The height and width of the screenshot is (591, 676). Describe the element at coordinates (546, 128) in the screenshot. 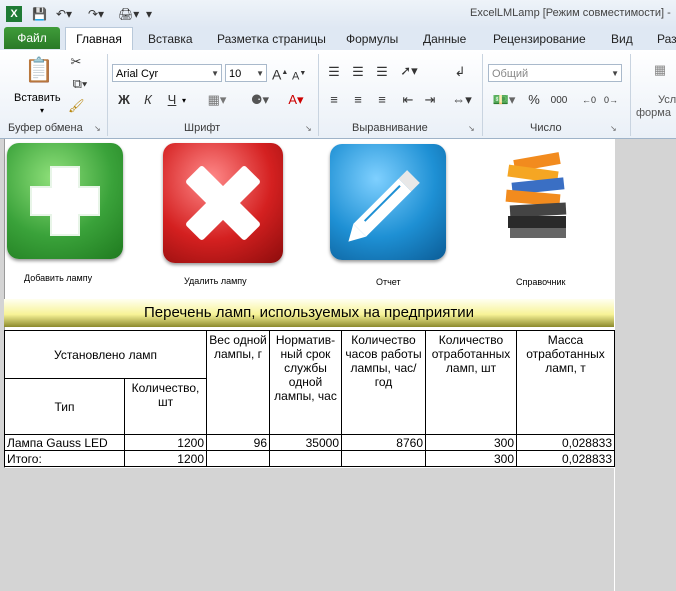

I see `group-number-label: Число` at that location.